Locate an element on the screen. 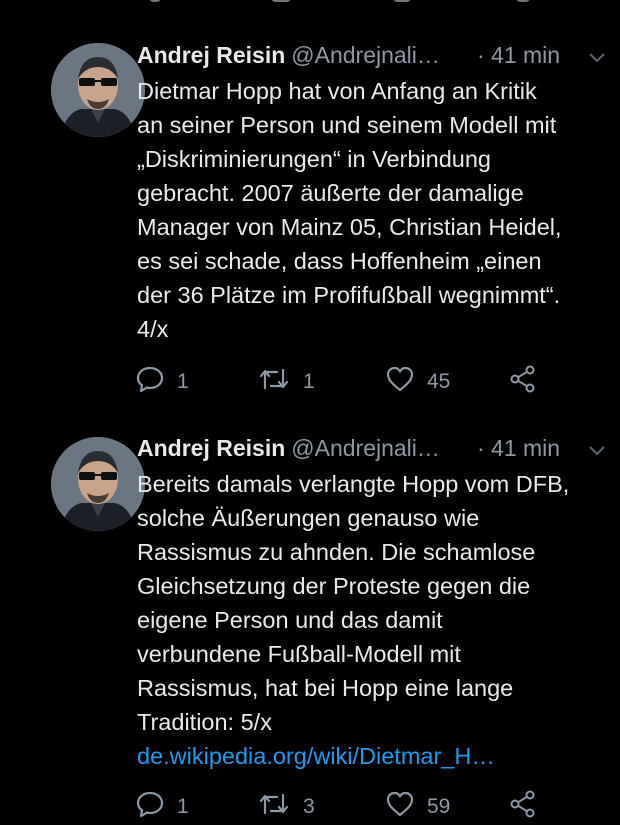  tweet-text-line: solche Äußerungen genauso wie is located at coordinates (308, 518).